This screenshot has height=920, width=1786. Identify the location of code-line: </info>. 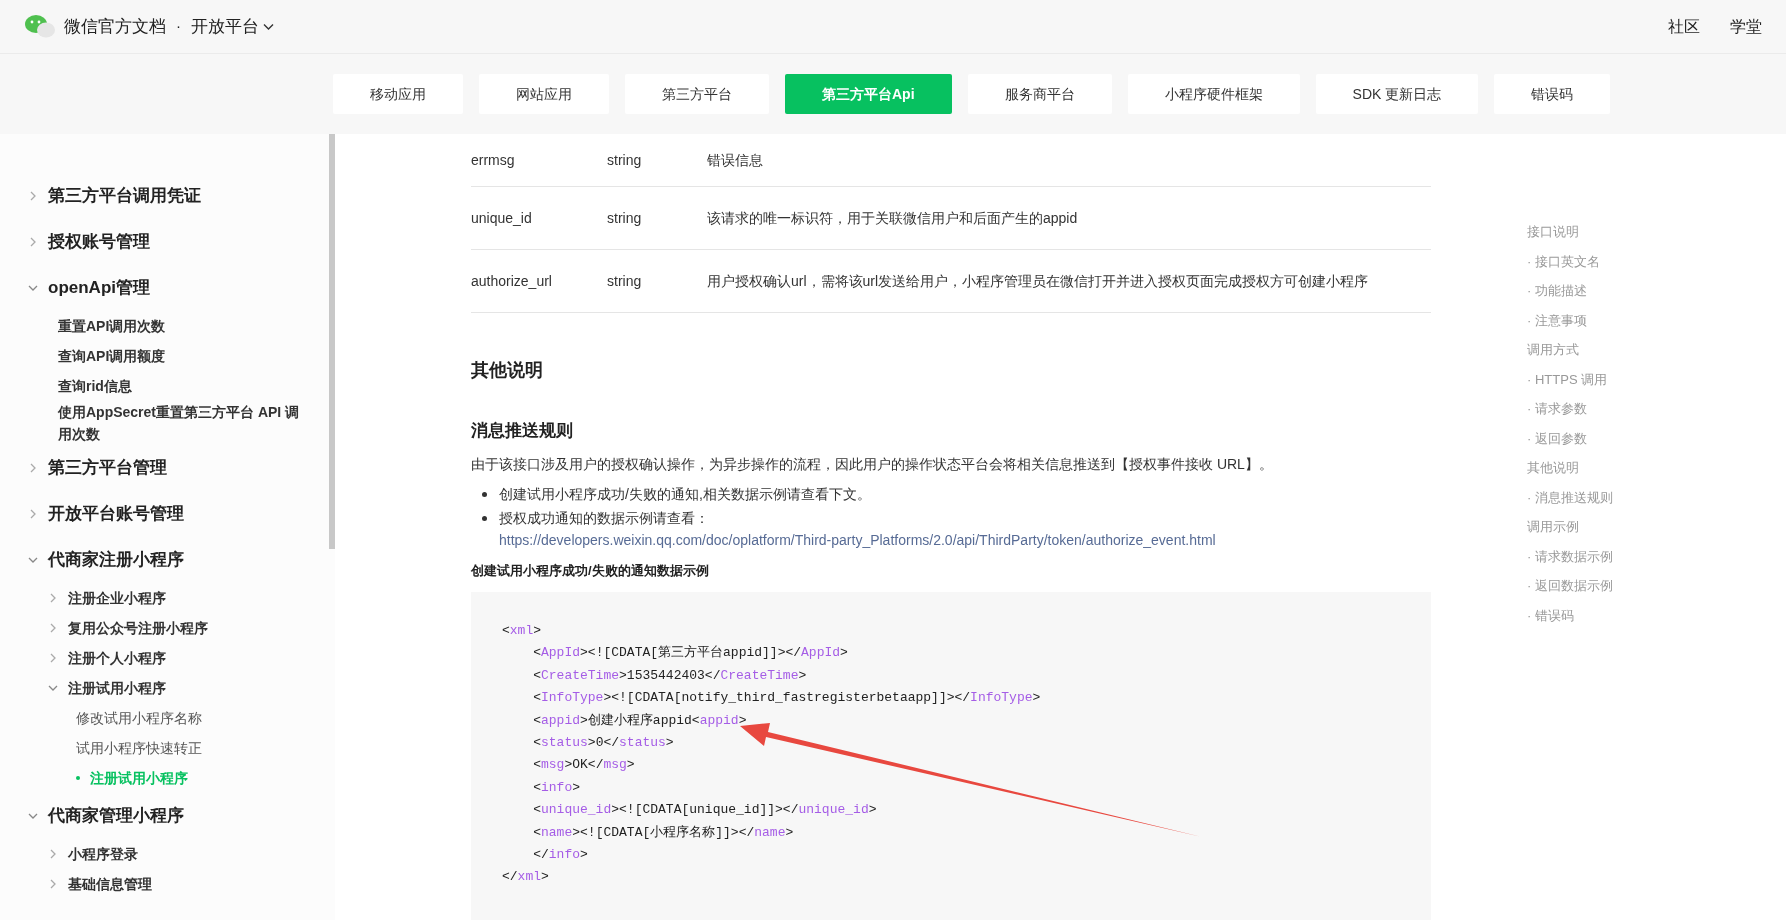
(560, 855).